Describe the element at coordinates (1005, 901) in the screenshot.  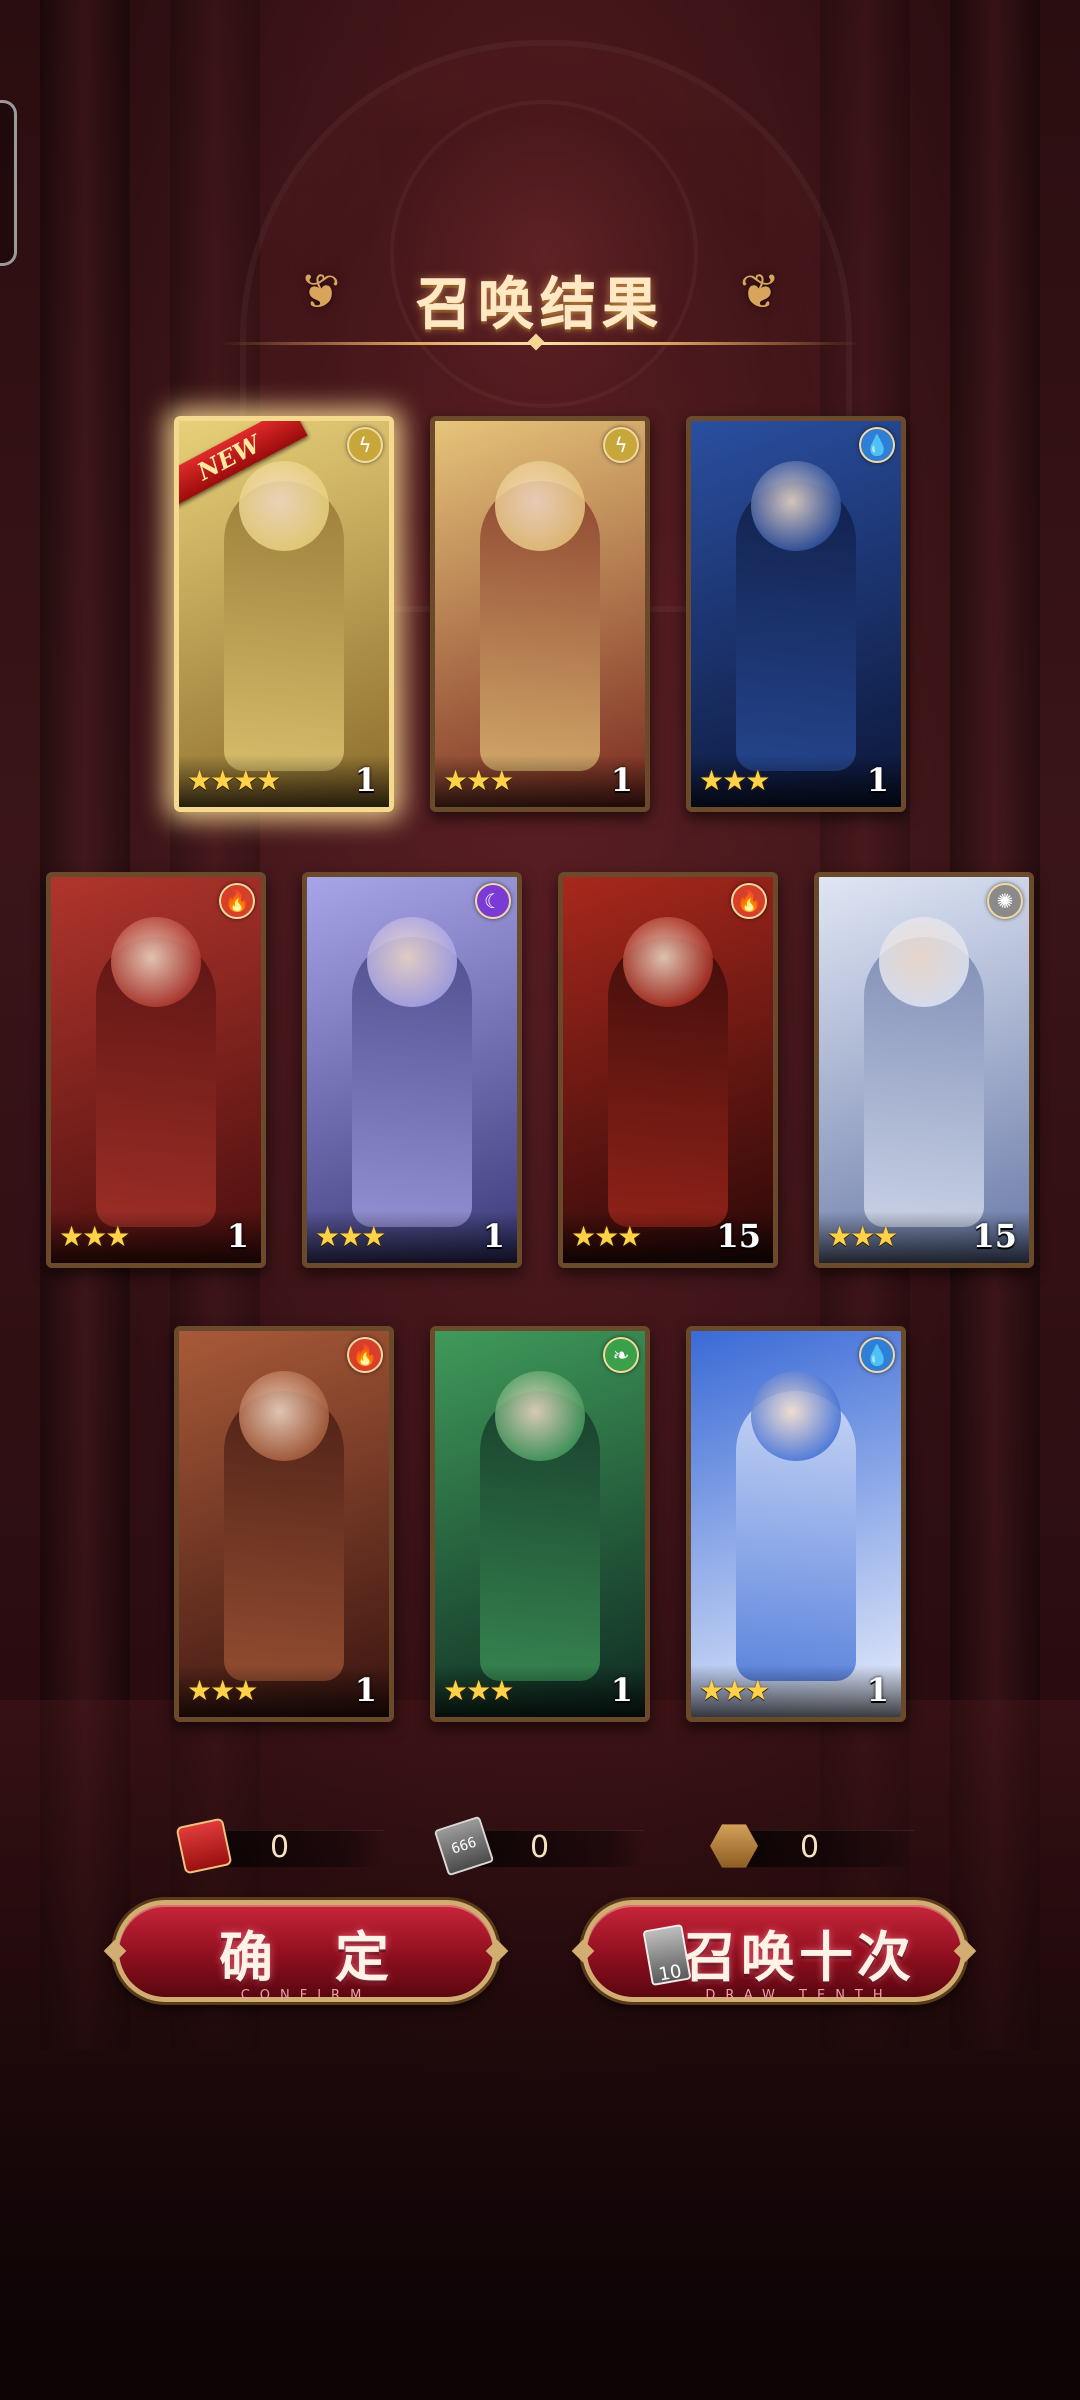
I see `light-icon: ✺` at that location.